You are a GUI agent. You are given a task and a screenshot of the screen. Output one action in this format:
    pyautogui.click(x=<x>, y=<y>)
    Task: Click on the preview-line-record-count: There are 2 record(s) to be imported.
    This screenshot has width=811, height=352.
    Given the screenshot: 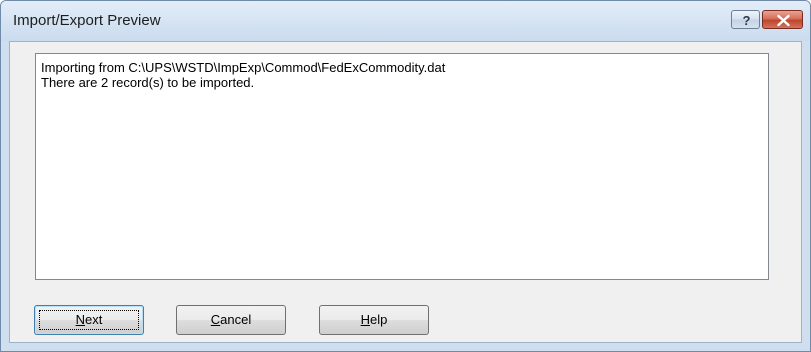 What is the action you would take?
    pyautogui.click(x=148, y=82)
    